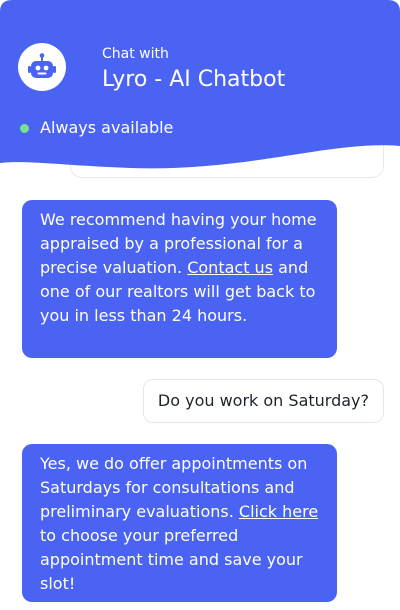 Image resolution: width=400 pixels, height=610 pixels. What do you see at coordinates (24, 128) in the screenshot?
I see `online-status-dot` at bounding box center [24, 128].